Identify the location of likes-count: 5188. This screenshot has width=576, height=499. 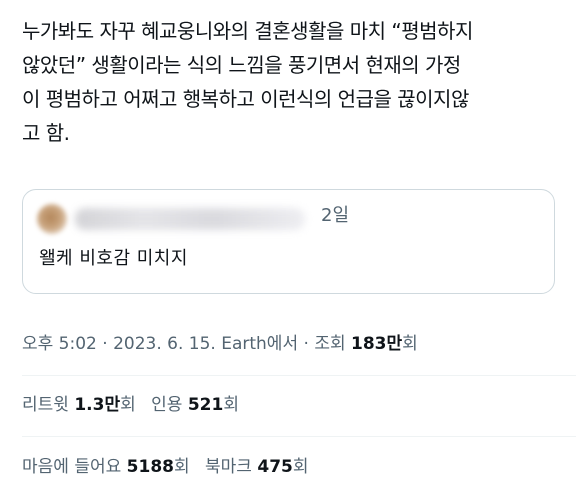
(150, 467).